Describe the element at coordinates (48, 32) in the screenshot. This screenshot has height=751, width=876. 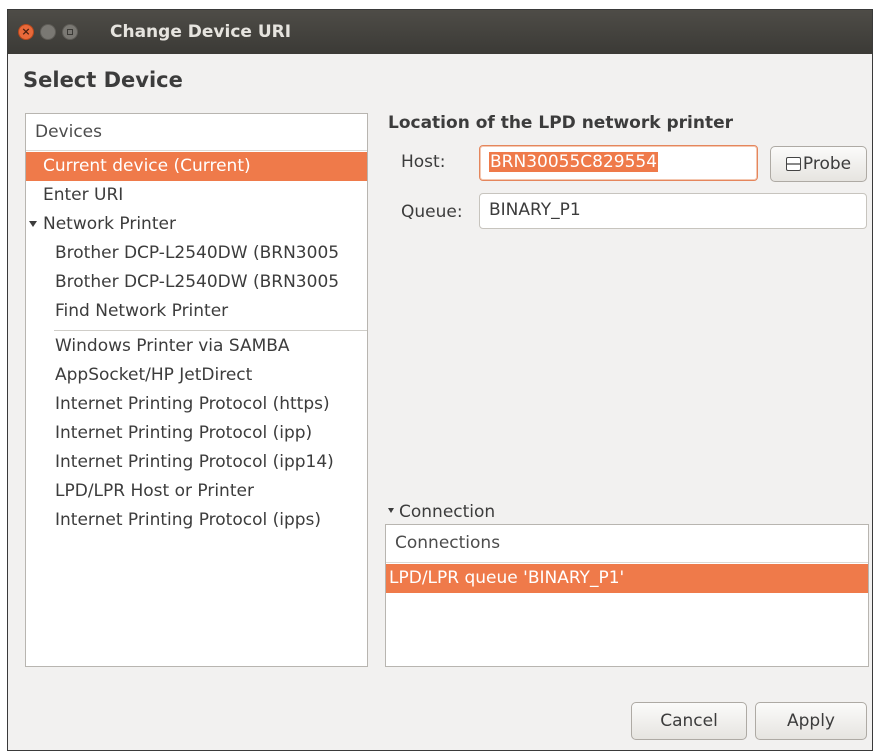
I see `minimize-window-button` at that location.